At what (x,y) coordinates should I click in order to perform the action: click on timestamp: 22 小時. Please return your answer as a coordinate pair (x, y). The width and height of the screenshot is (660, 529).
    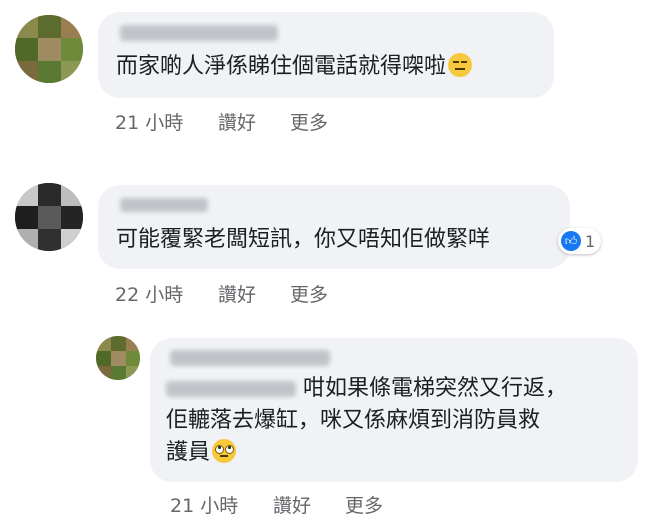
    Looking at the image, I should click on (149, 293).